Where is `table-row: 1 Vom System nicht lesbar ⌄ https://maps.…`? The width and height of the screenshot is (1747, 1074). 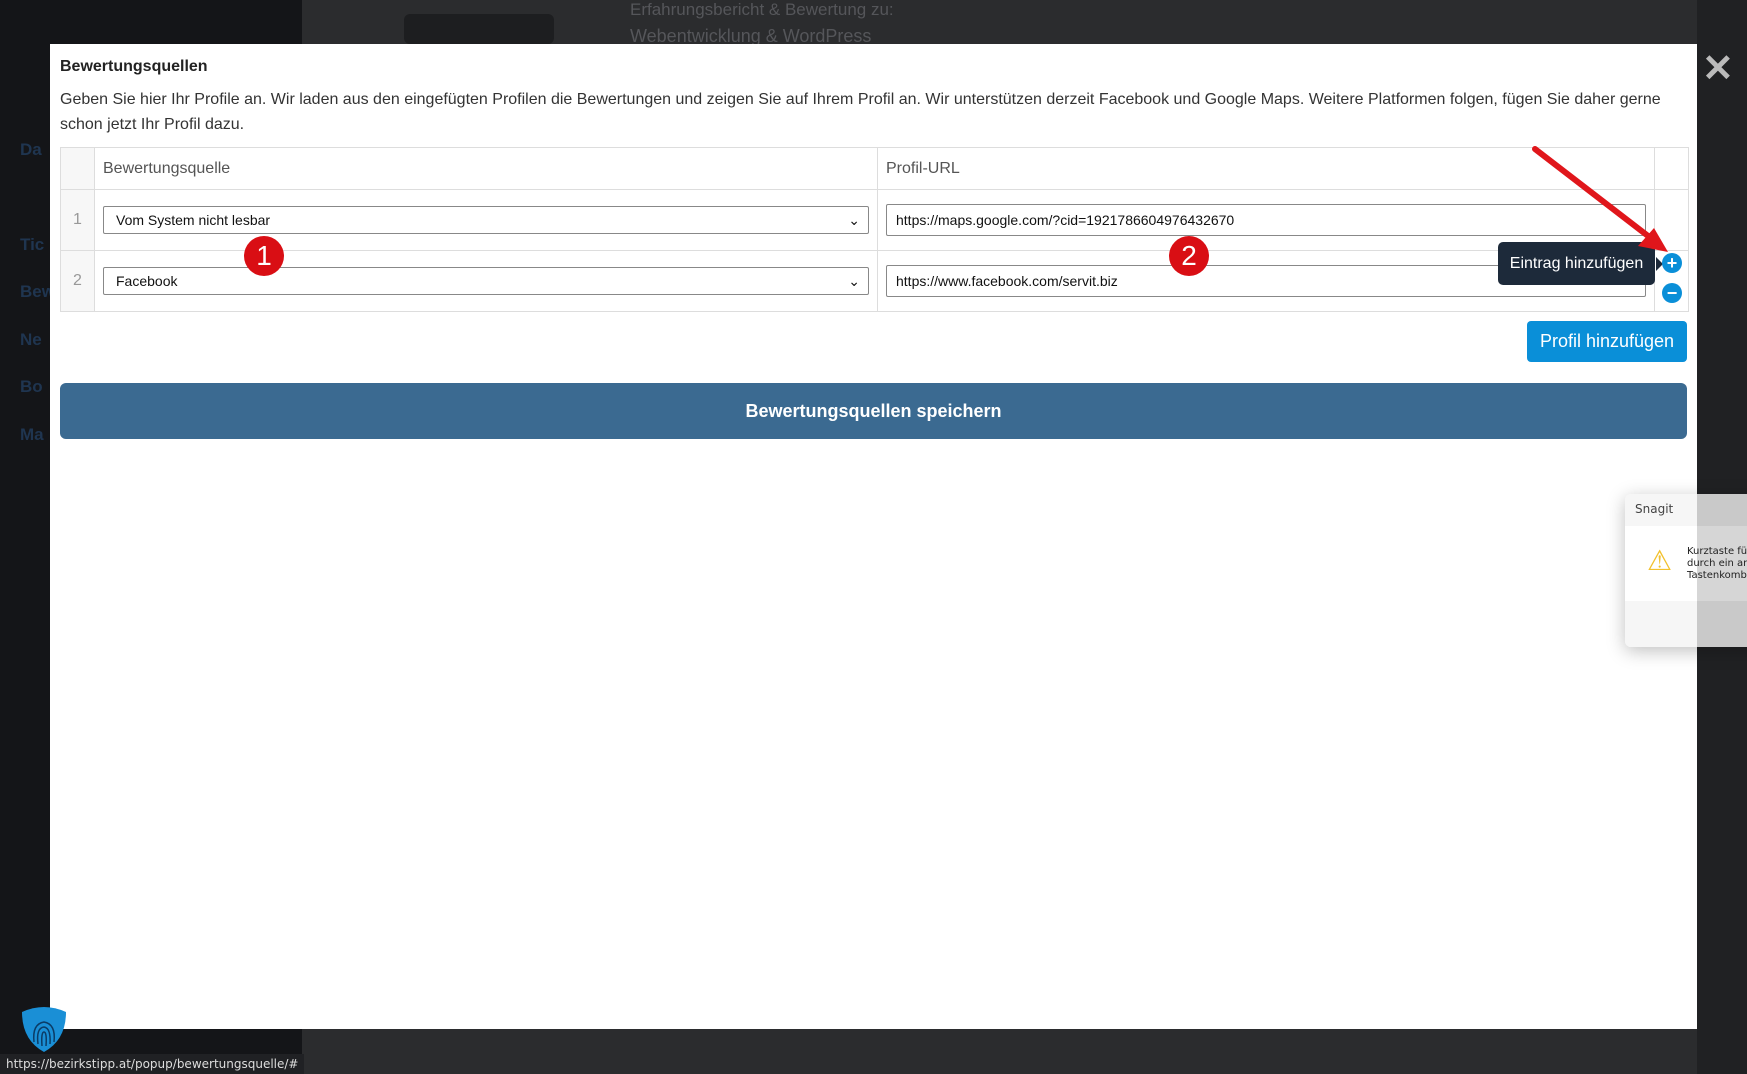 table-row: 1 Vom System nicht lesbar ⌄ https://maps.… is located at coordinates (874, 220).